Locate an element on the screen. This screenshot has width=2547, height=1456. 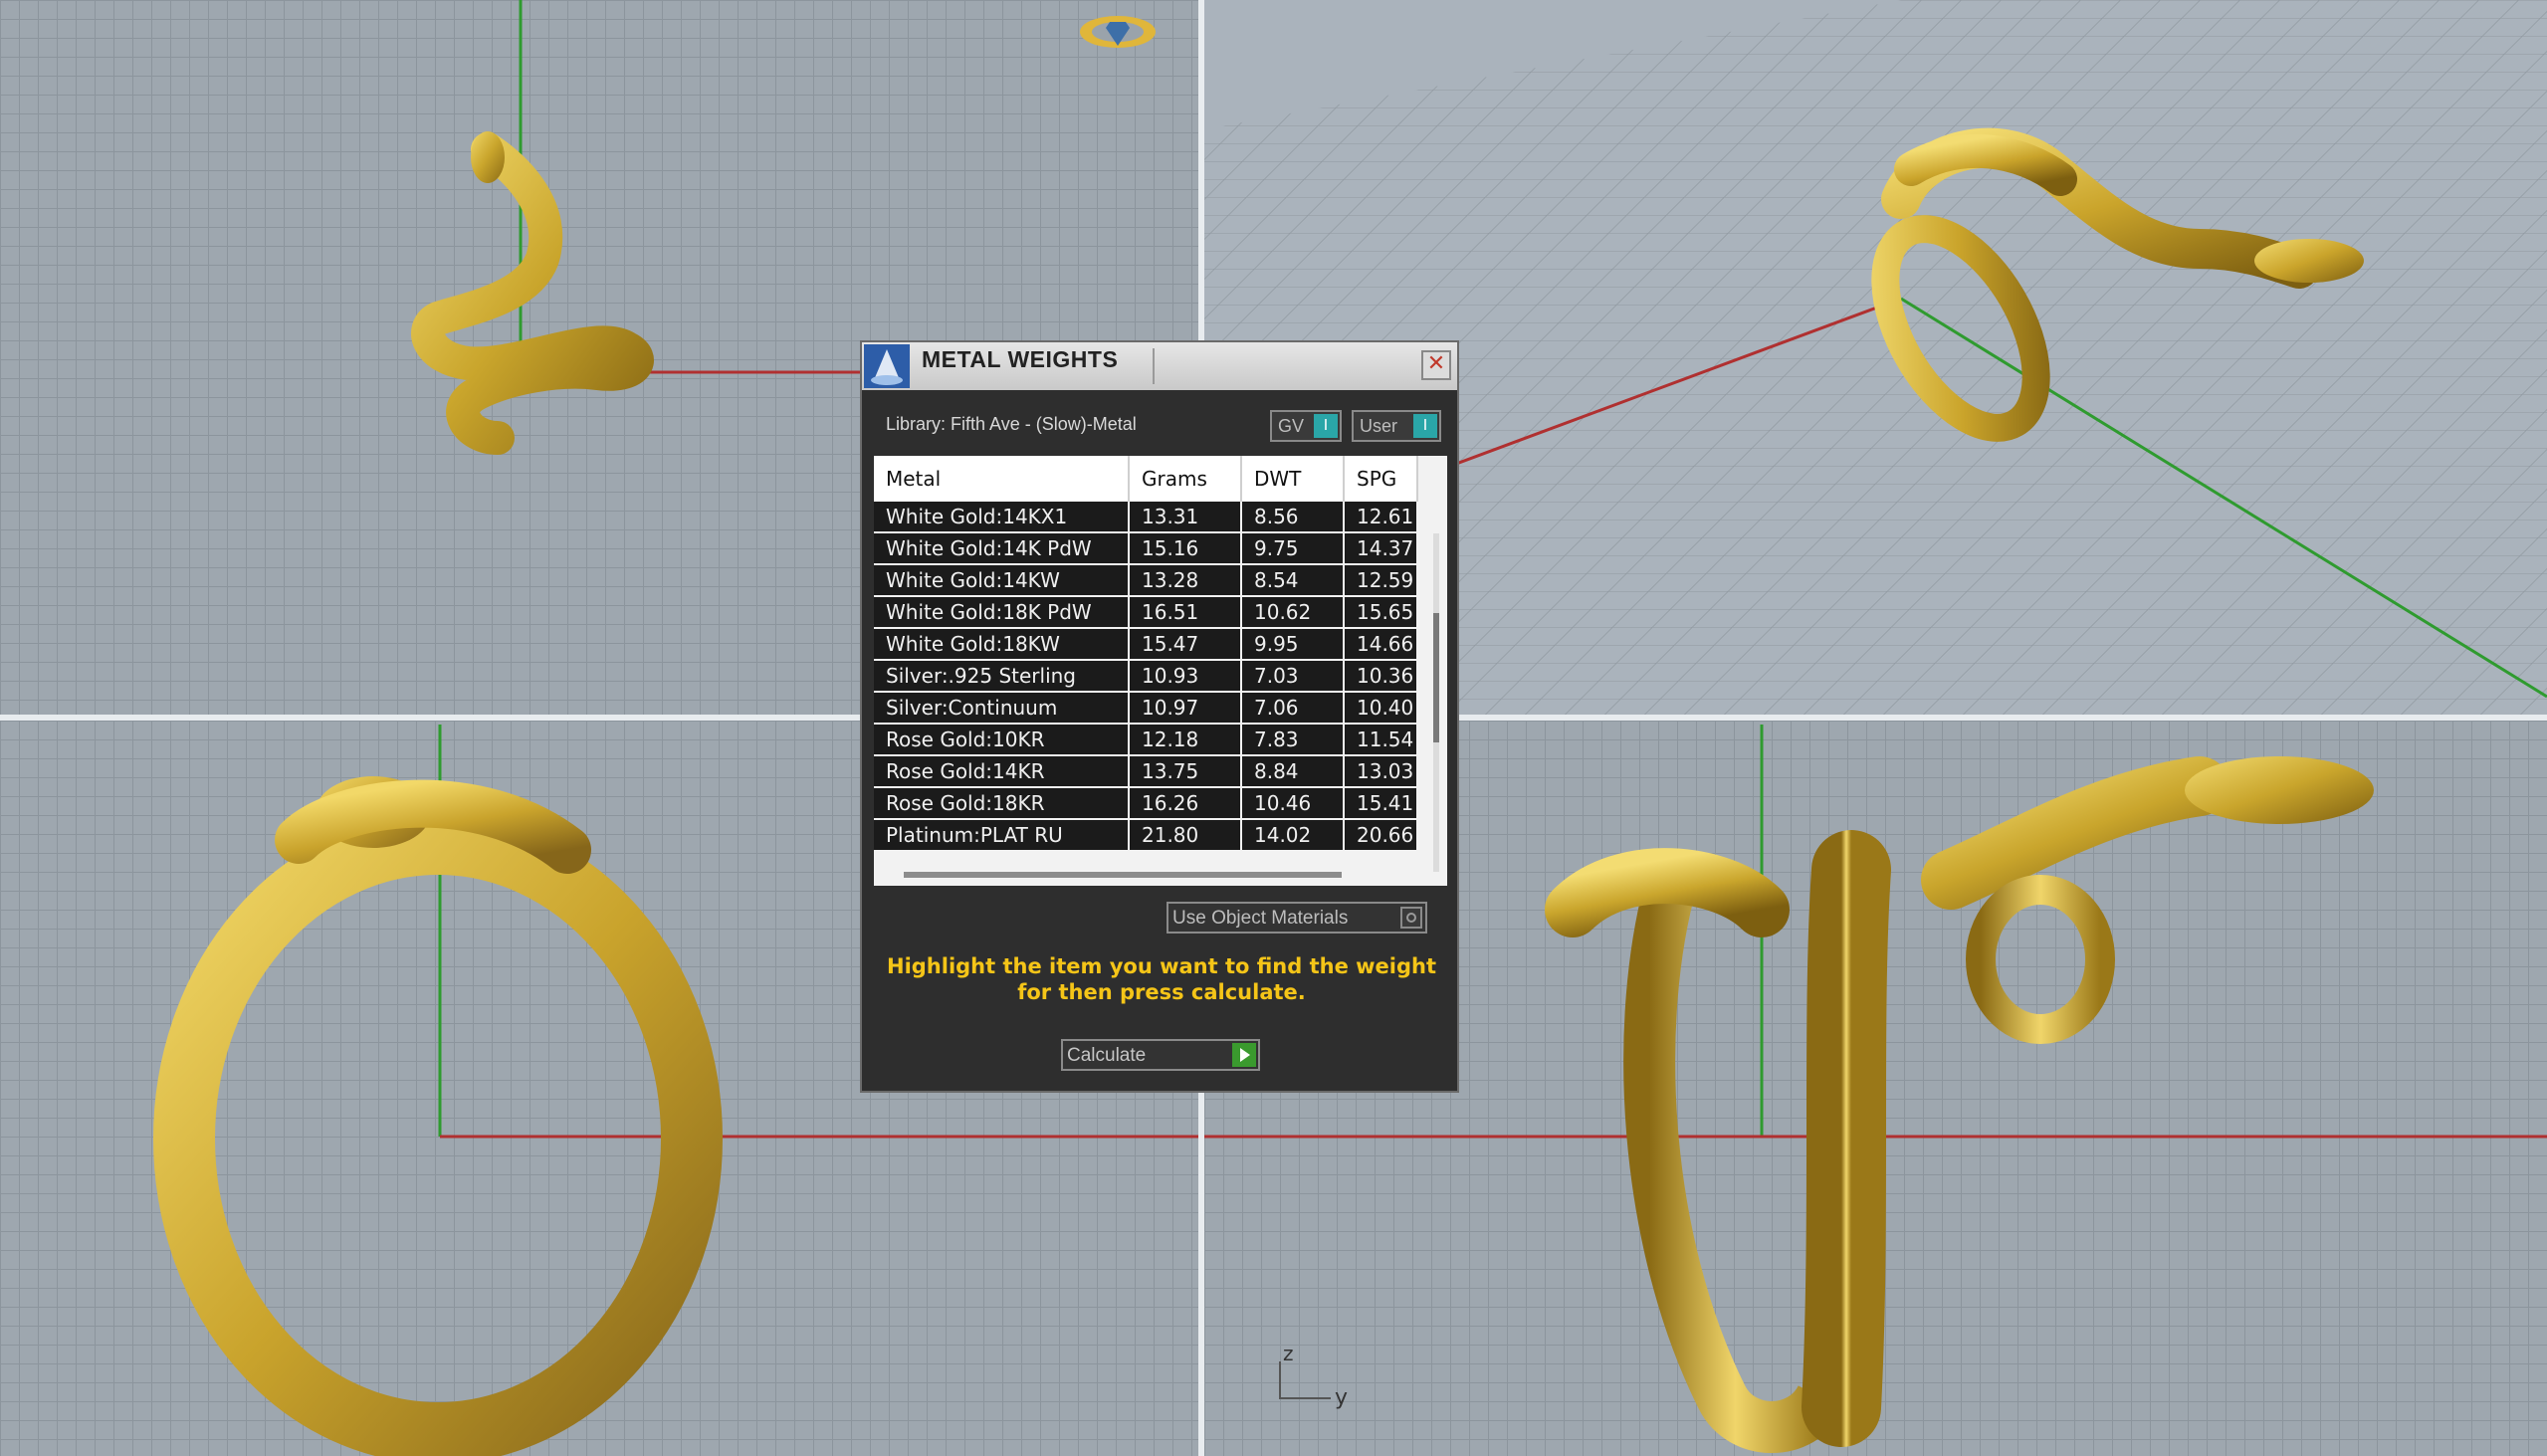
cell-spg: 13.03 is located at coordinates (1381, 771).